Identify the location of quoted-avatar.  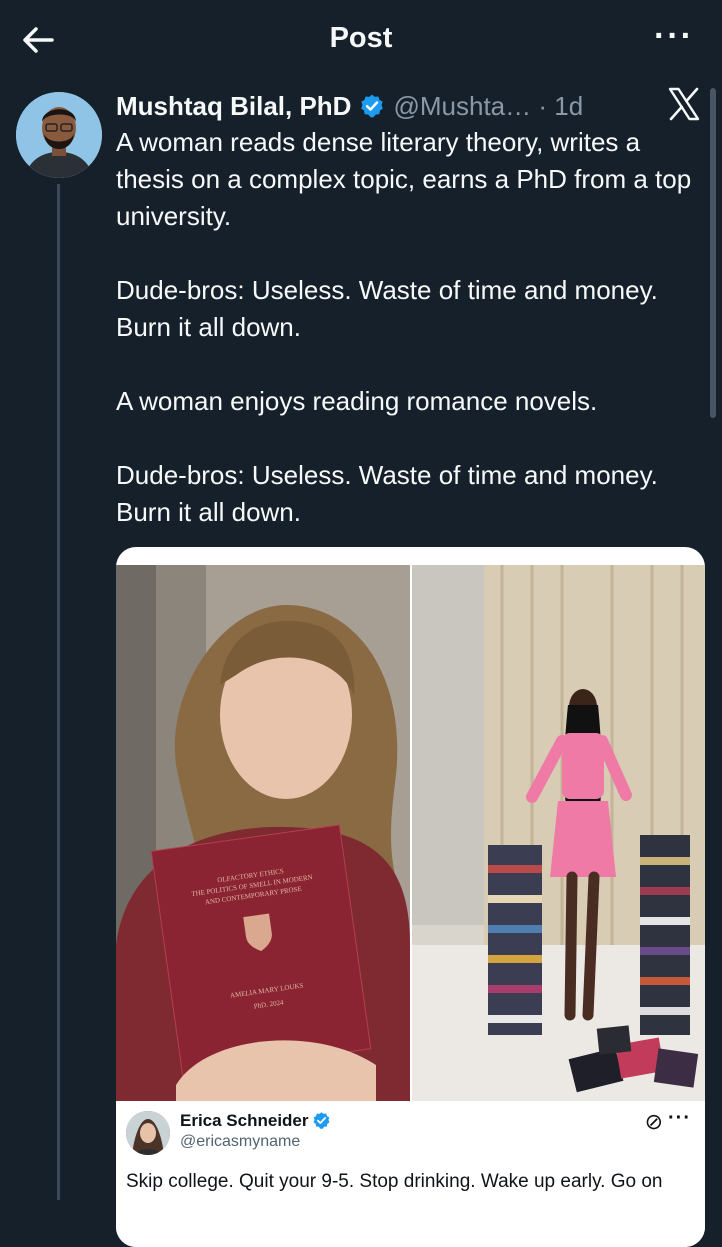
(148, 1133).